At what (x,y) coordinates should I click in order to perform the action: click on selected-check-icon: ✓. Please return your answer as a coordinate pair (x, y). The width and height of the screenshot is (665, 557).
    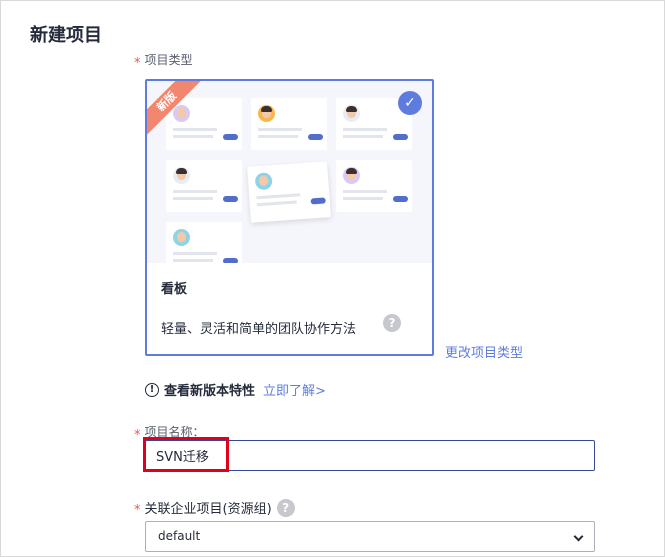
    Looking at the image, I should click on (410, 103).